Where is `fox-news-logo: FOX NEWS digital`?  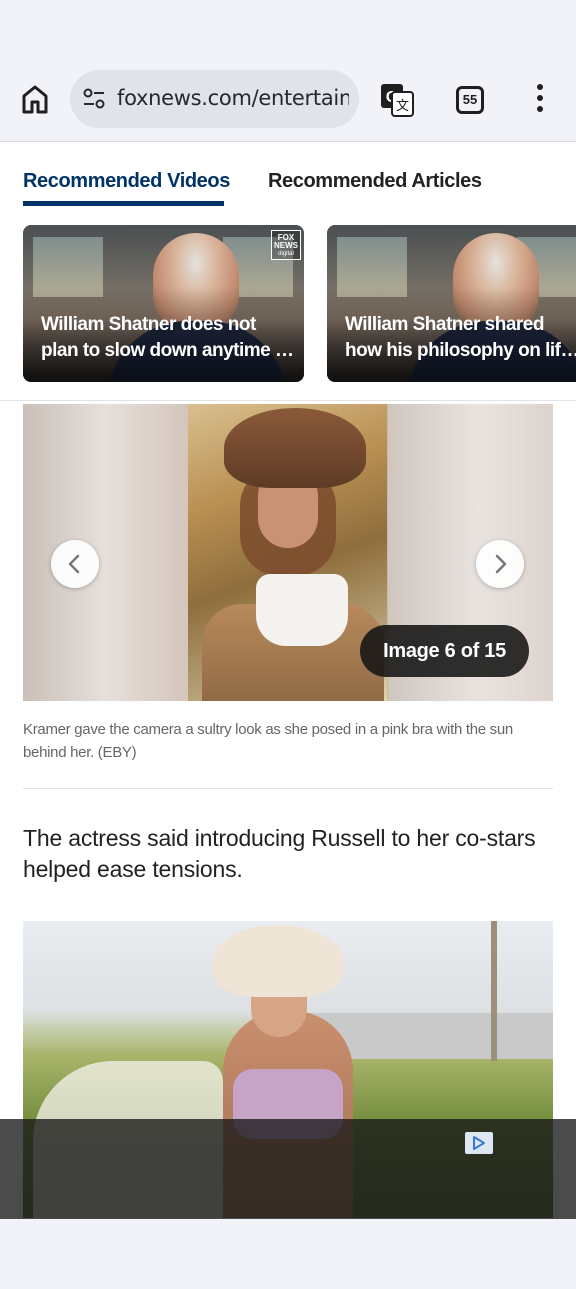 fox-news-logo: FOX NEWS digital is located at coordinates (286, 245).